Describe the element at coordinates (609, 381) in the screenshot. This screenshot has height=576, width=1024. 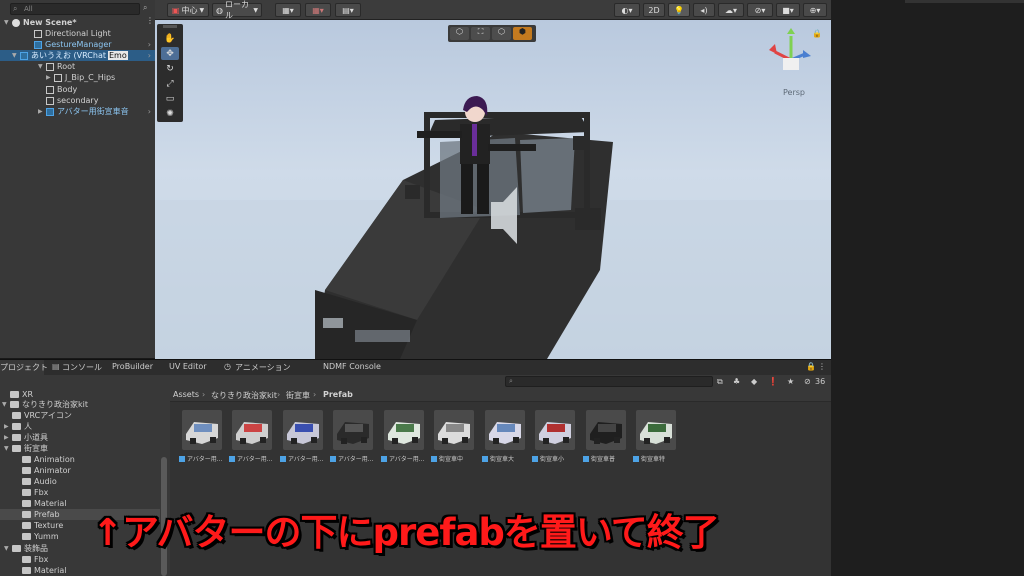
I see `project-search-input: ⌕` at that location.